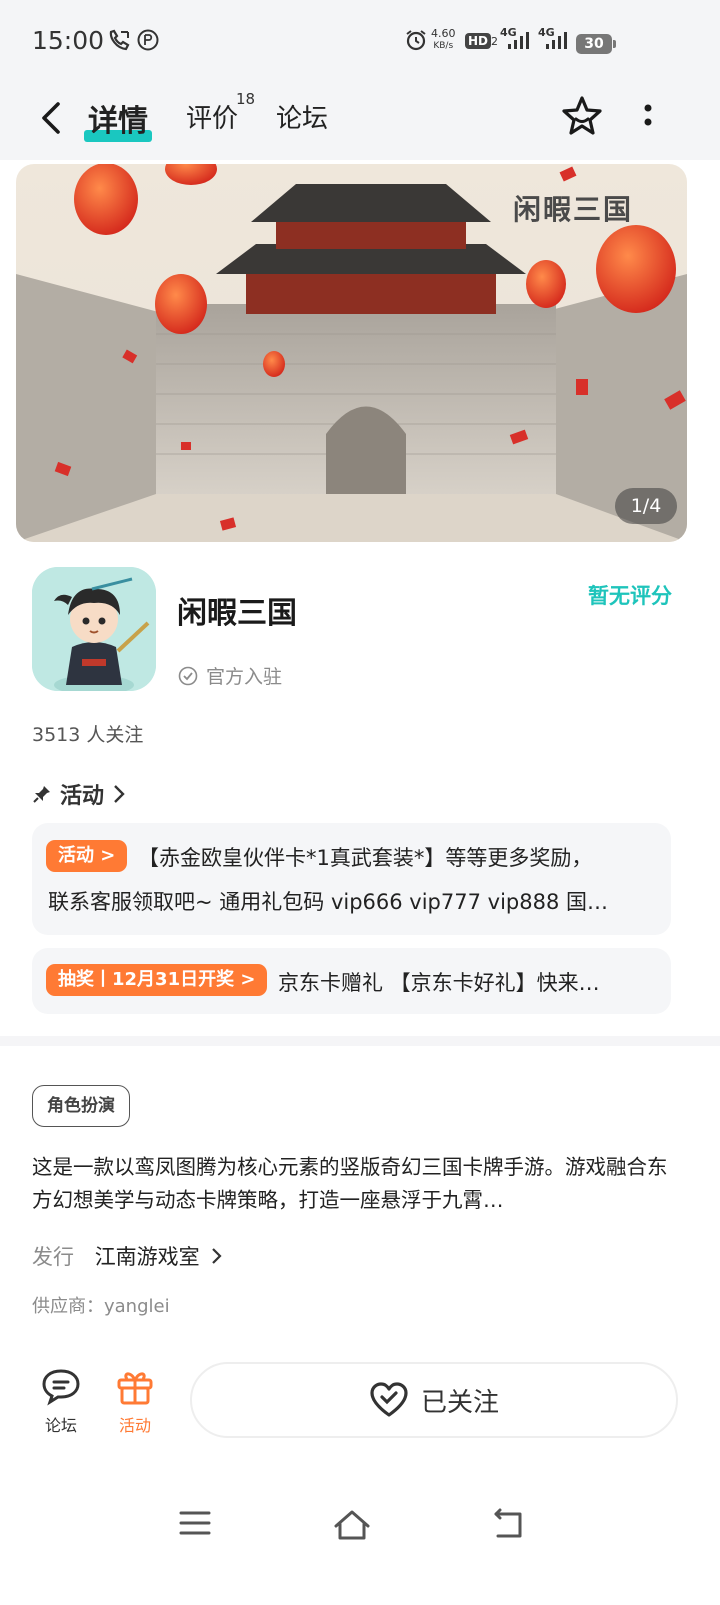  Describe the element at coordinates (555, 41) in the screenshot. I see `signal-2: 4G` at that location.